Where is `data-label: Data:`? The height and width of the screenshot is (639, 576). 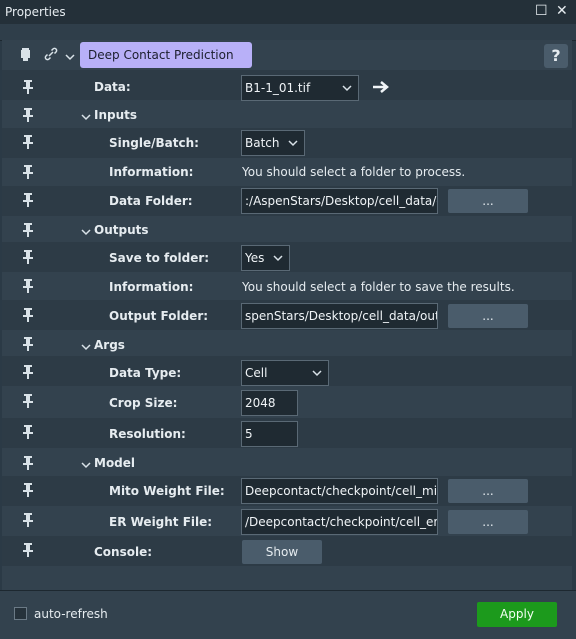 data-label: Data: is located at coordinates (112, 87).